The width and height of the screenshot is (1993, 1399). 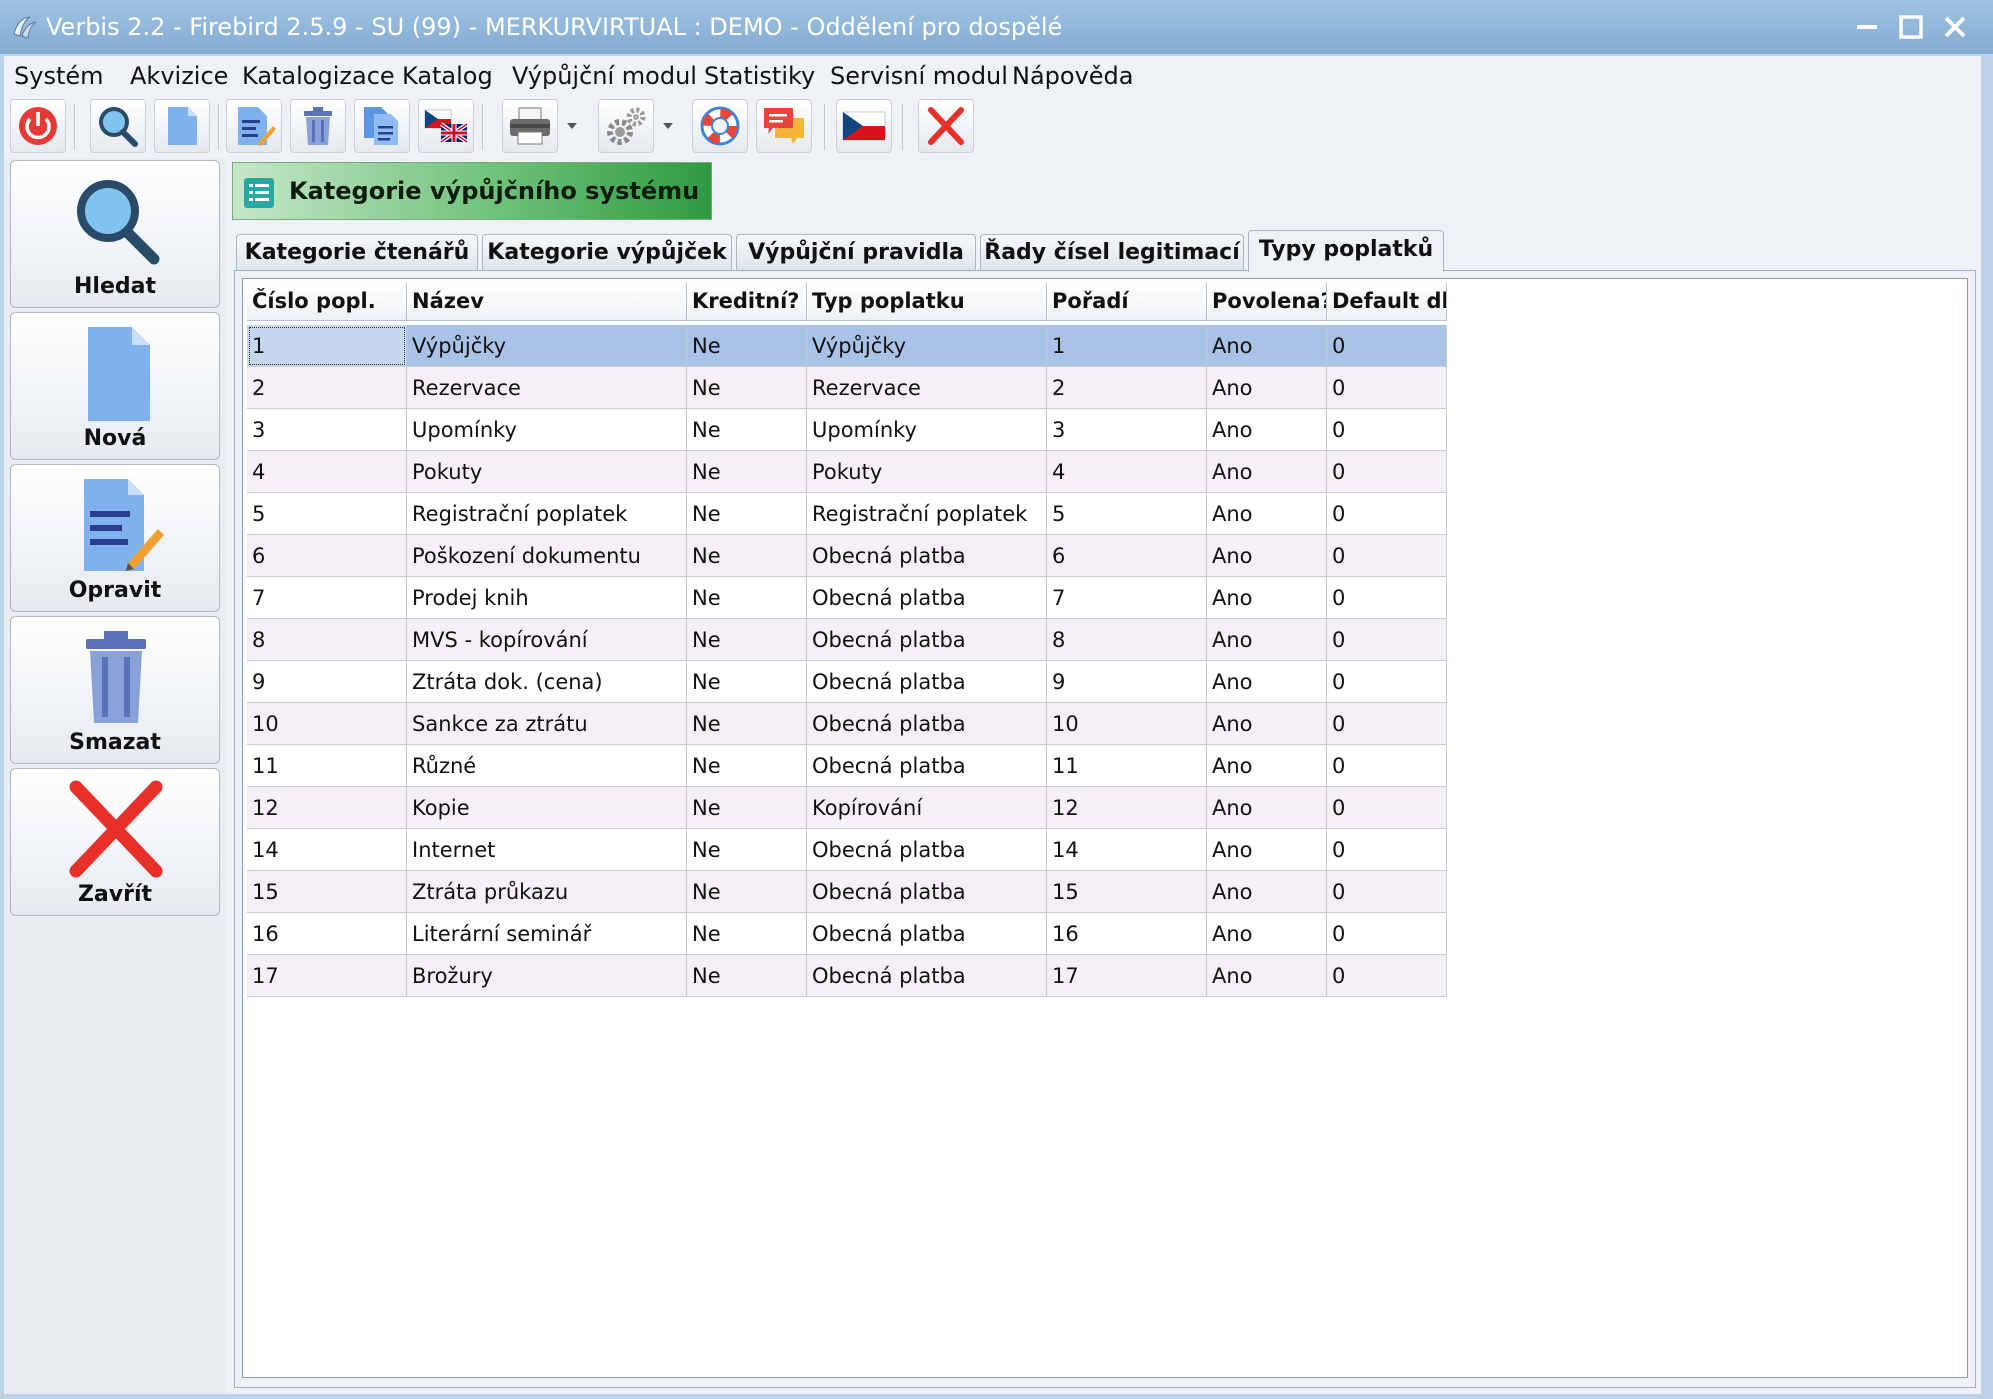 I want to click on menu-service: Servisní modul, so click(x=919, y=76).